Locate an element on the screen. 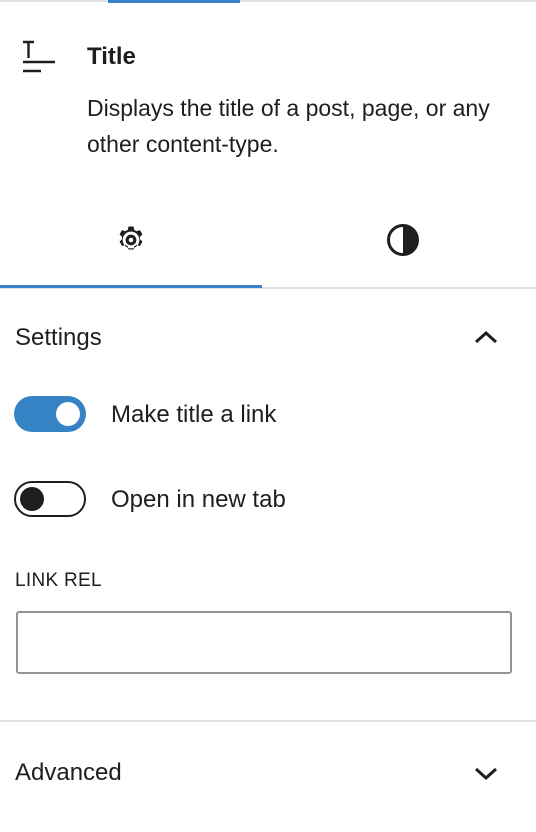  contrast-icon is located at coordinates (403, 242).